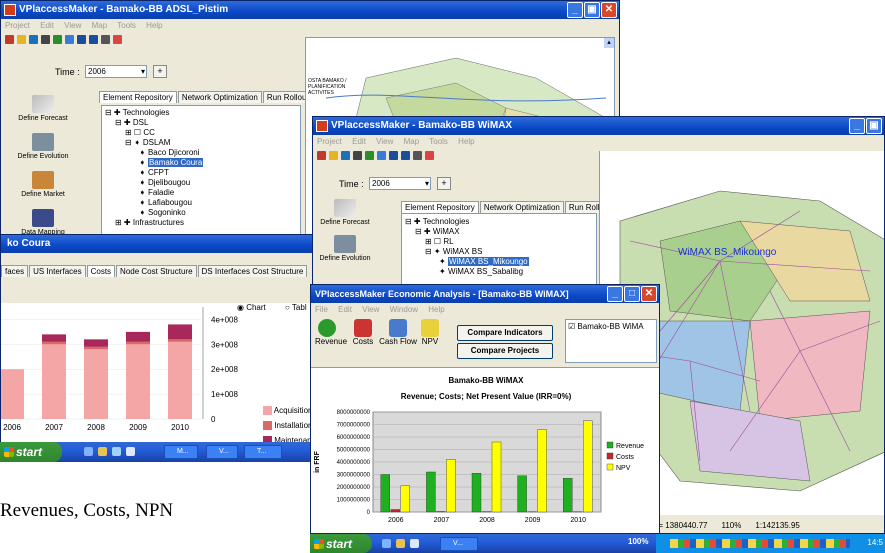 The image size is (885, 553). Describe the element at coordinates (154, 213) in the screenshot. I see `tree-item: ➧ Sogoninko` at that location.